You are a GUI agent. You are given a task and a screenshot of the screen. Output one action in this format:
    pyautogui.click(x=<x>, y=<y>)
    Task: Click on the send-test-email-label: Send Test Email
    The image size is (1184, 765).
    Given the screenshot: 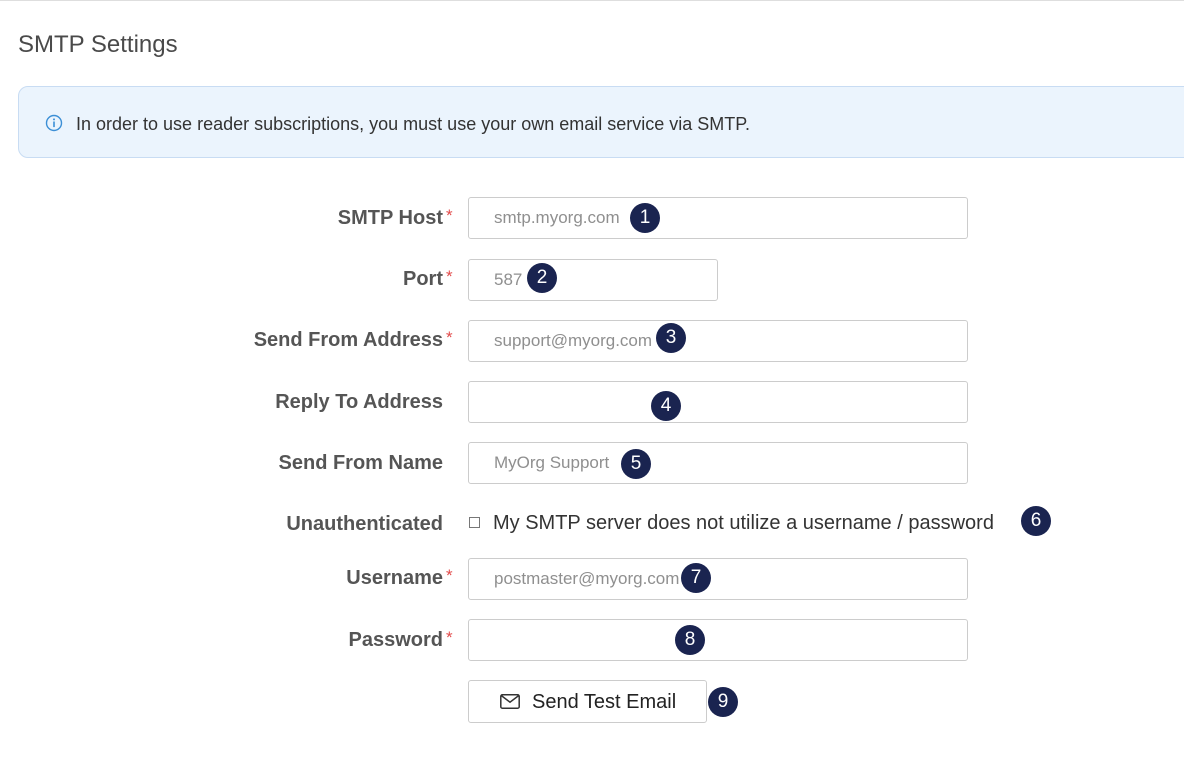 What is the action you would take?
    pyautogui.click(x=604, y=702)
    